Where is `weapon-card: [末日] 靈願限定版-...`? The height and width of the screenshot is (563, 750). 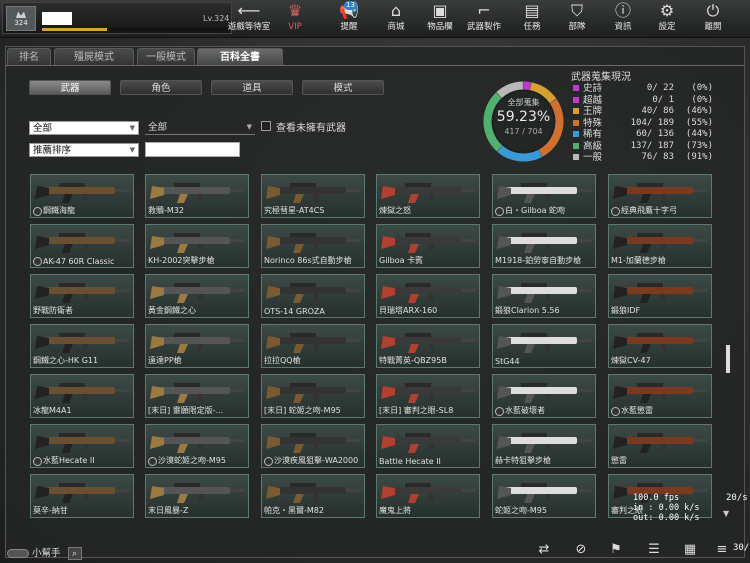
weapon-card: [末日] 靈願限定版-... is located at coordinates (197, 396).